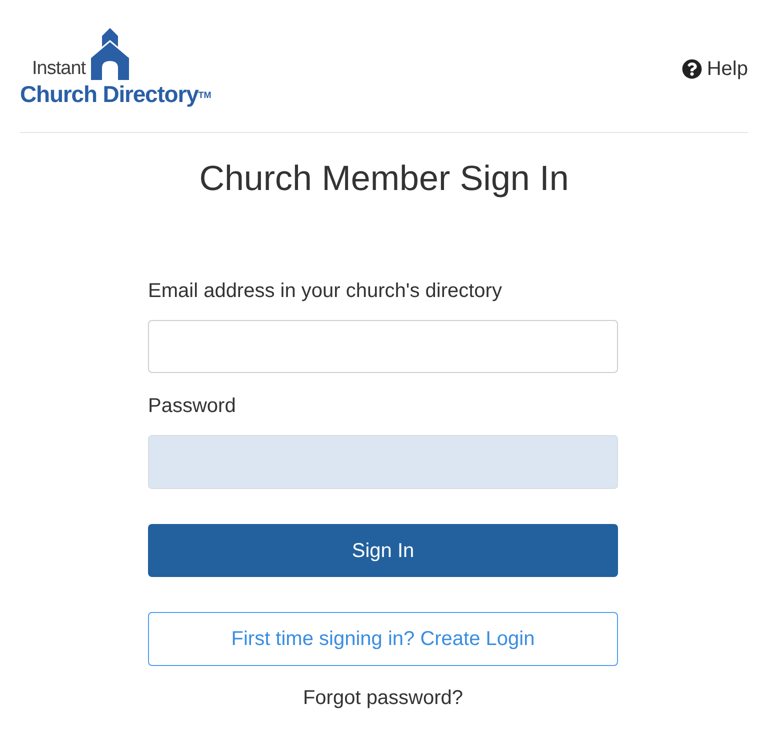 The width and height of the screenshot is (768, 749). I want to click on password-field, so click(383, 462).